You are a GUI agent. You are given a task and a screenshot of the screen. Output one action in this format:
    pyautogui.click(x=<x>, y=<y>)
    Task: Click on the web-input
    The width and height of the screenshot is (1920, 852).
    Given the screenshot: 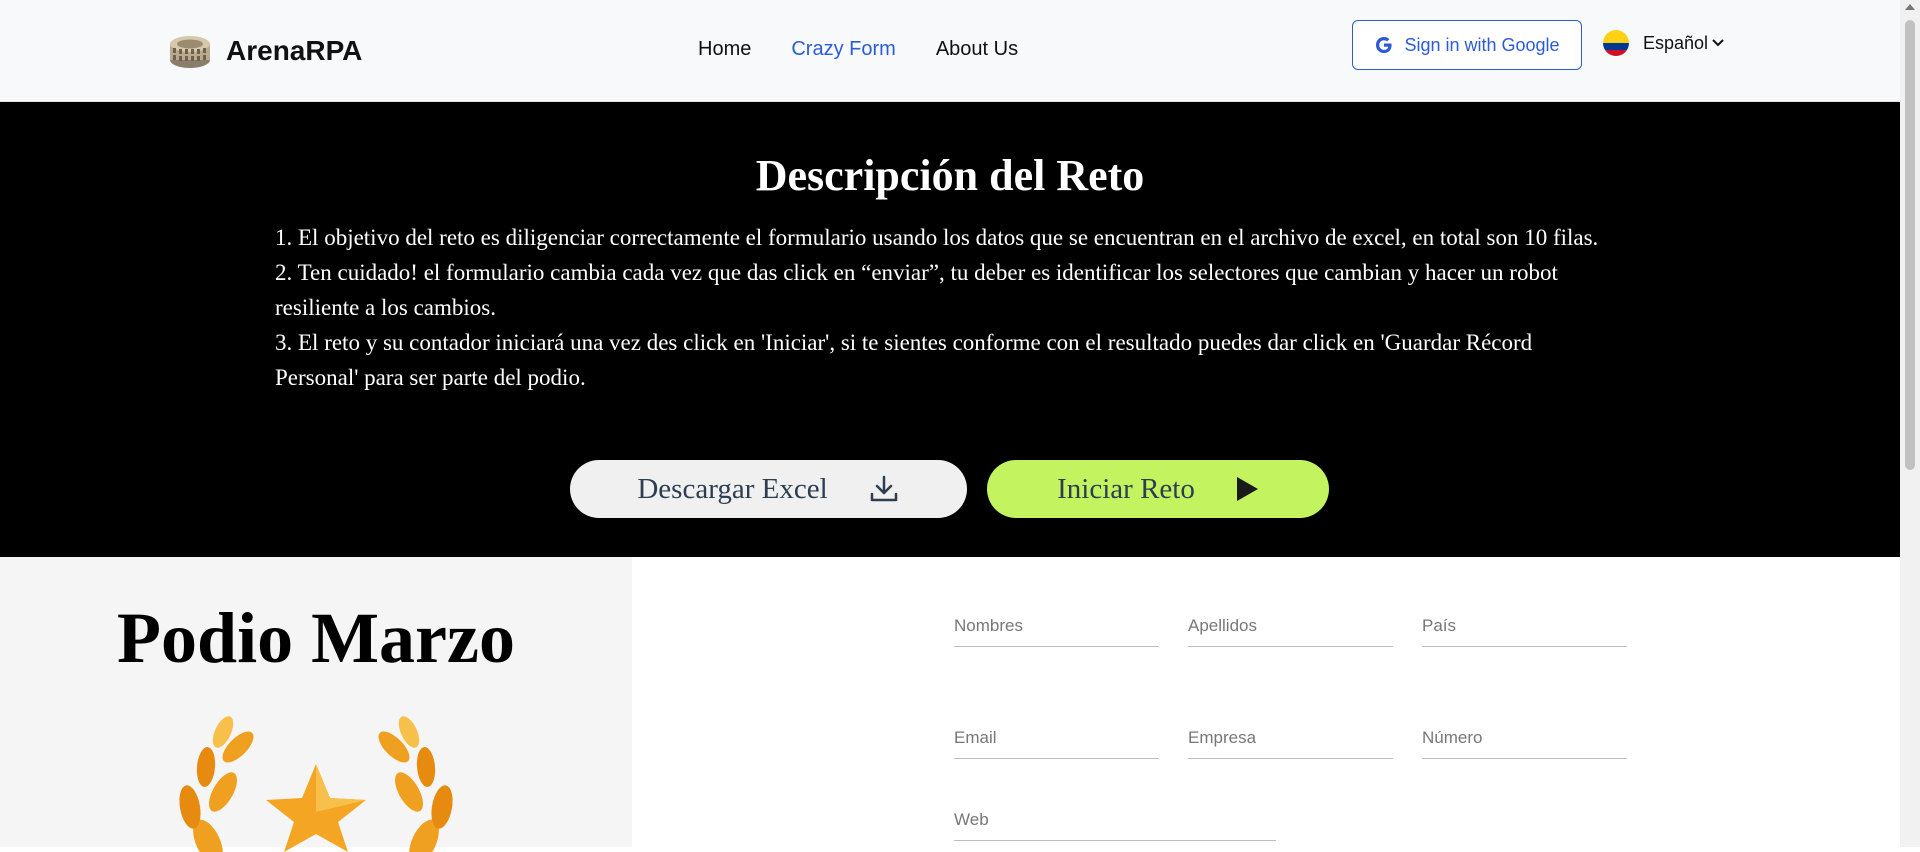 What is the action you would take?
    pyautogui.click(x=1115, y=820)
    